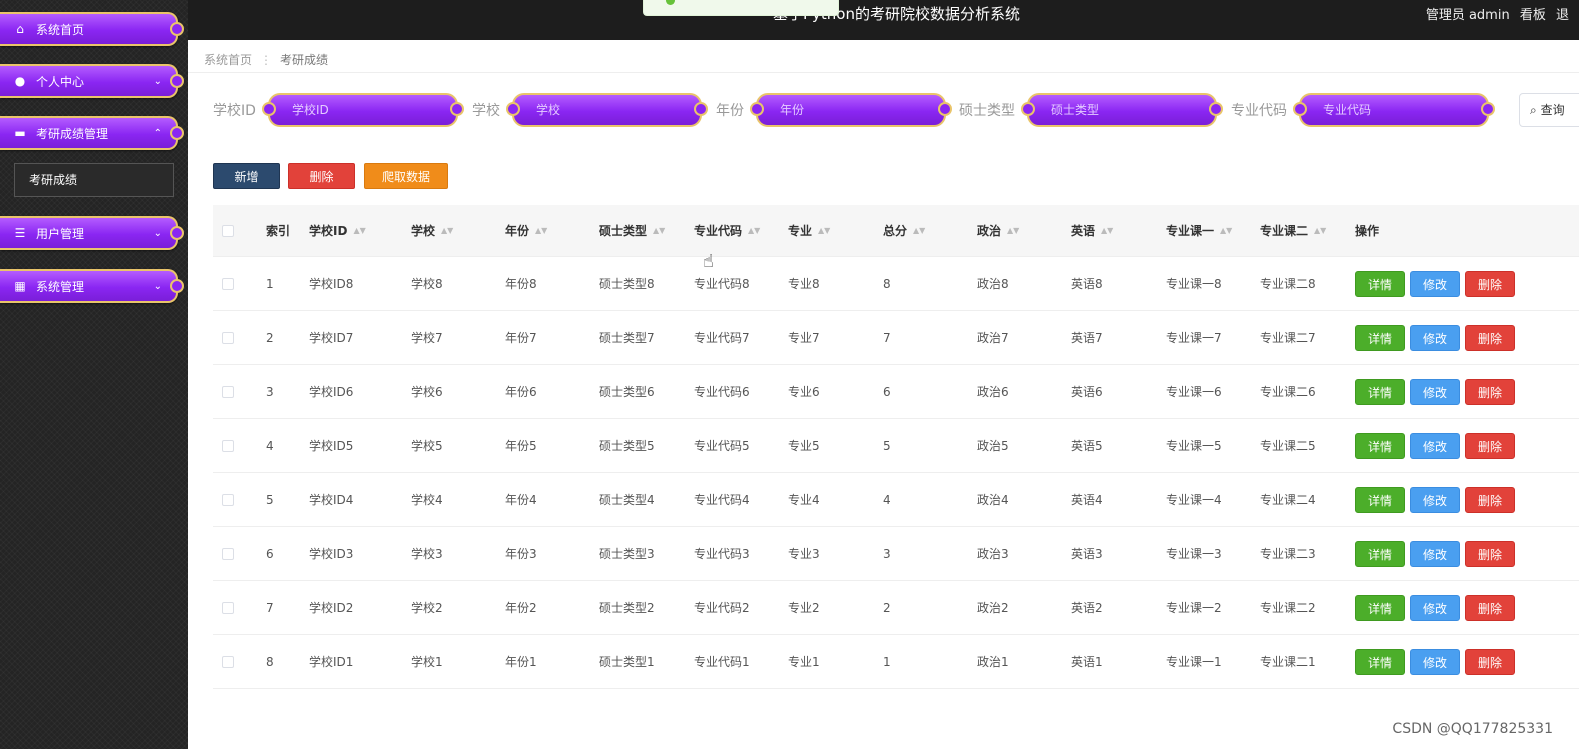 The height and width of the screenshot is (749, 1579). What do you see at coordinates (157, 81) in the screenshot?
I see `chevron-down-icon: ⌄` at bounding box center [157, 81].